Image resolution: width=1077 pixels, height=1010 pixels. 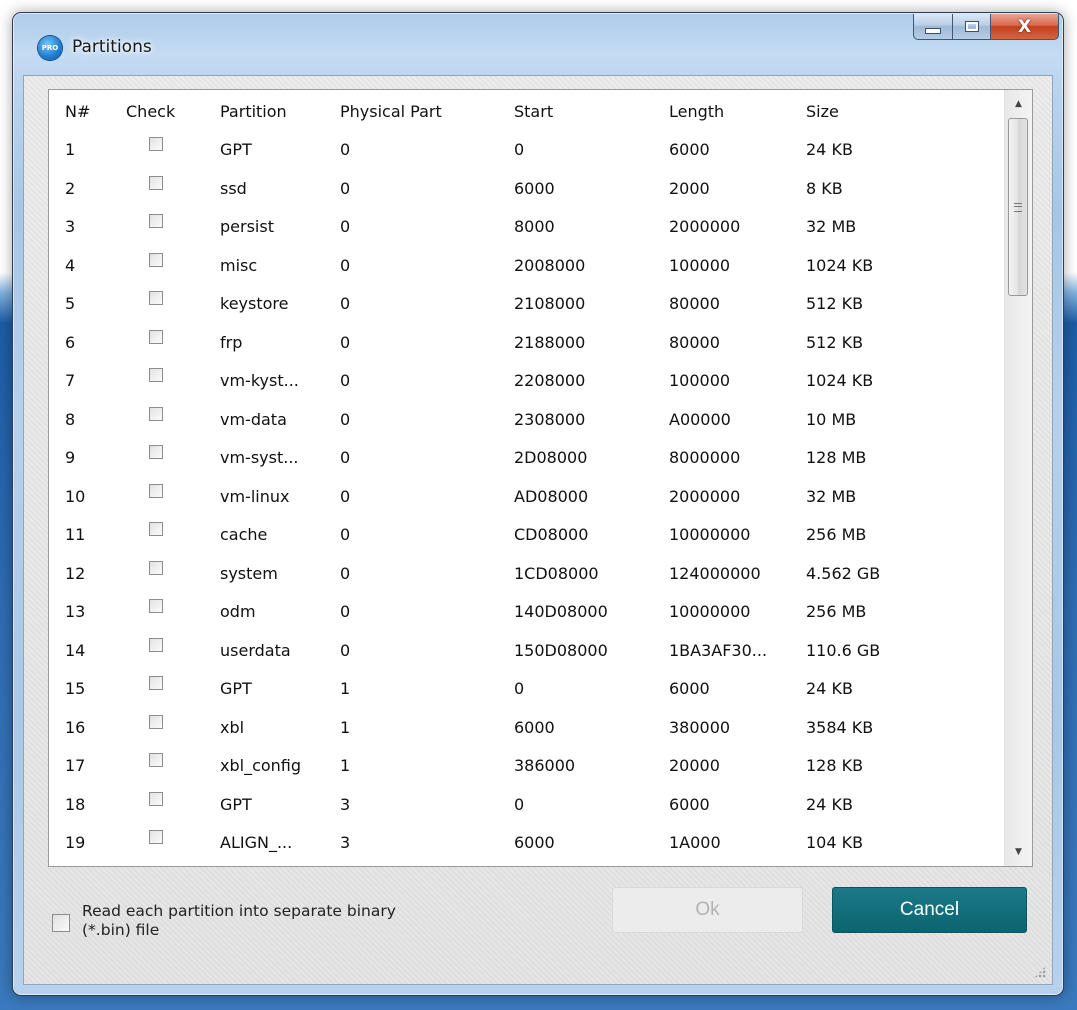 I want to click on header-partition: Partition, so click(x=253, y=111).